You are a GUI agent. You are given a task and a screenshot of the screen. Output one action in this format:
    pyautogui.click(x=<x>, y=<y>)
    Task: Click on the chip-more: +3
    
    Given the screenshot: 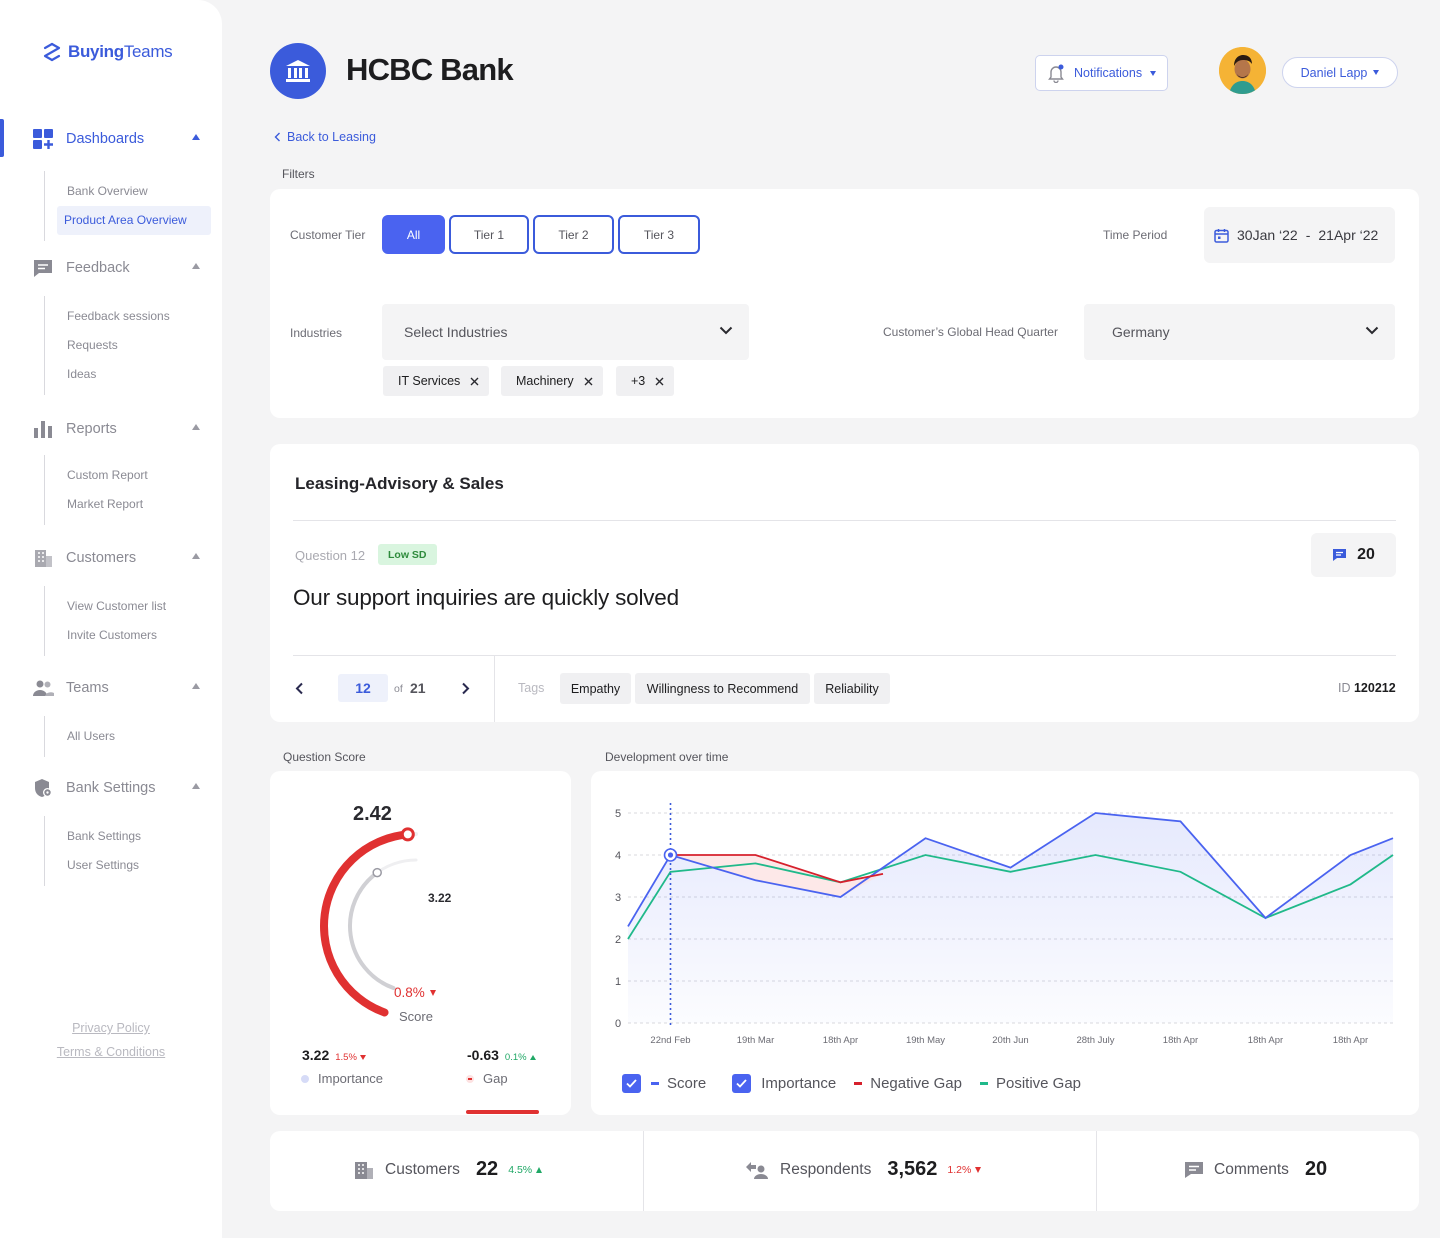 What is the action you would take?
    pyautogui.click(x=645, y=381)
    